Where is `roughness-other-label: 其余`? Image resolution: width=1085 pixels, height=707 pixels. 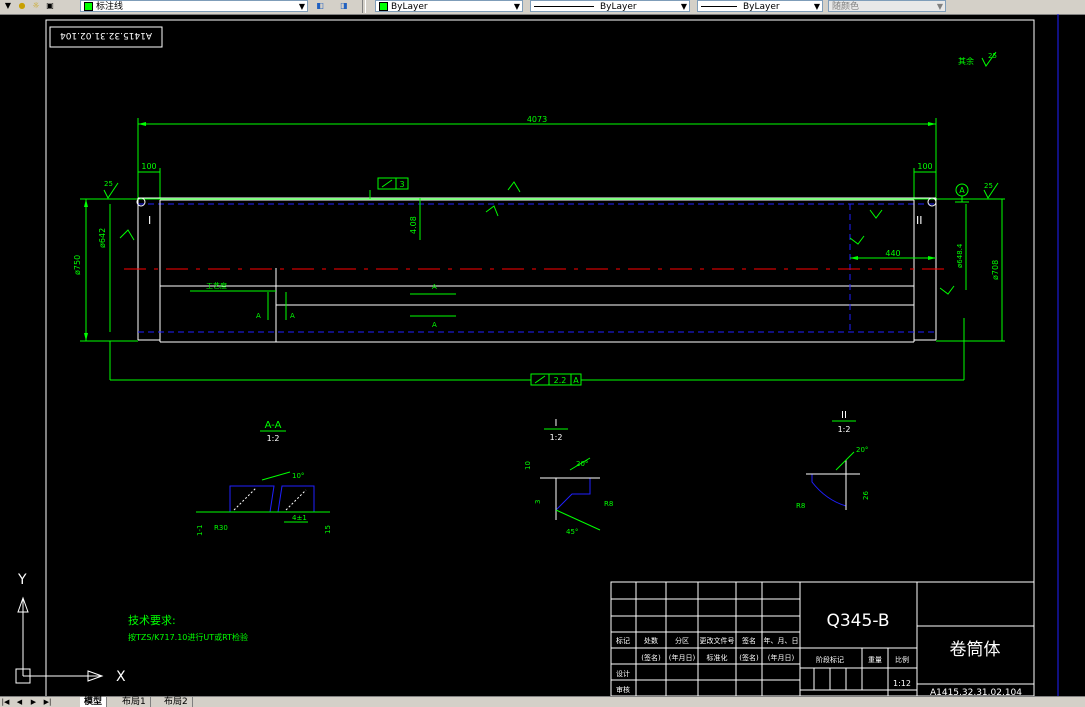
roughness-other-label: 其余 is located at coordinates (966, 61).